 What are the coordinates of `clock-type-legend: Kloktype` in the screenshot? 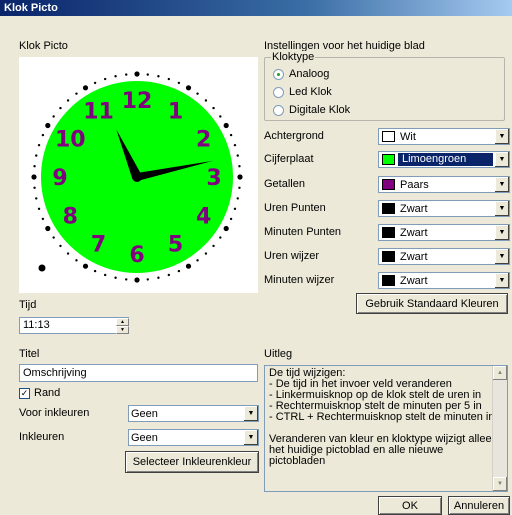 It's located at (293, 57).